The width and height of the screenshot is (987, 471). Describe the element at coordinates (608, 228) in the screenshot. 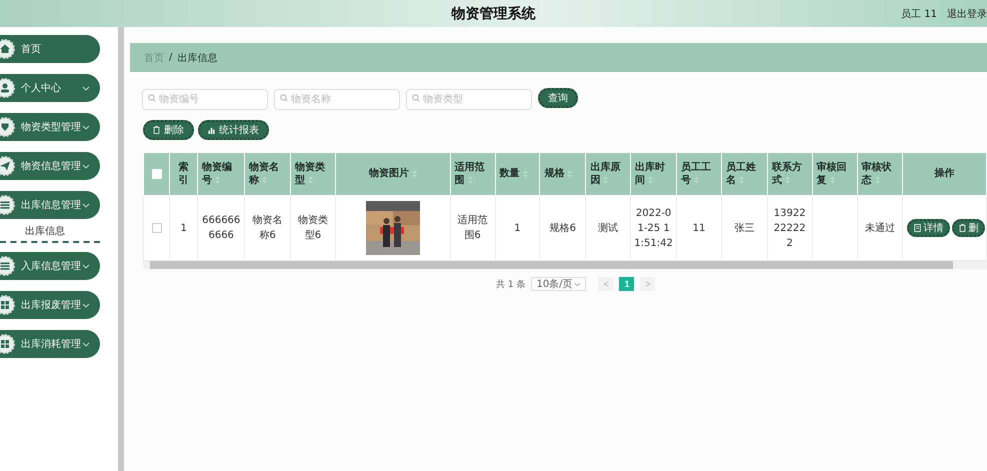

I see `table-cell: 测试` at that location.